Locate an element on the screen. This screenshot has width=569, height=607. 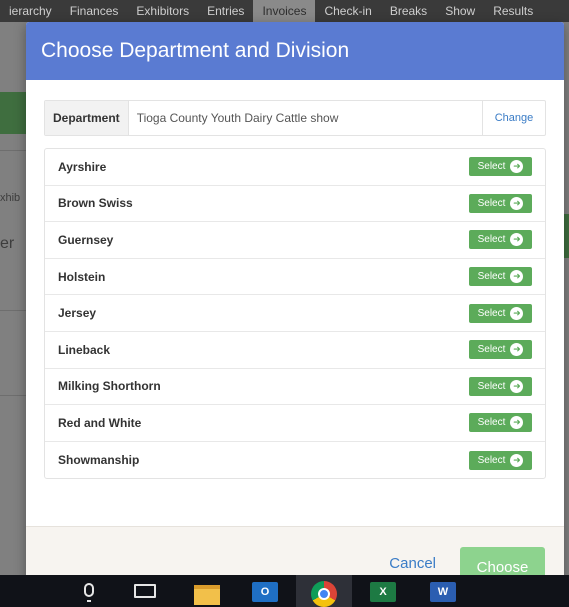
division-name: Ayrshire is located at coordinates (82, 166).